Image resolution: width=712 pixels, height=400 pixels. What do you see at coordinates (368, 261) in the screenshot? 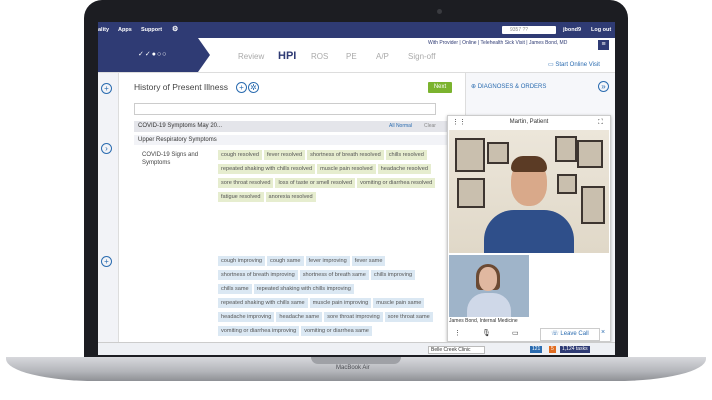
I see `symptom-chip: fever same` at bounding box center [368, 261].